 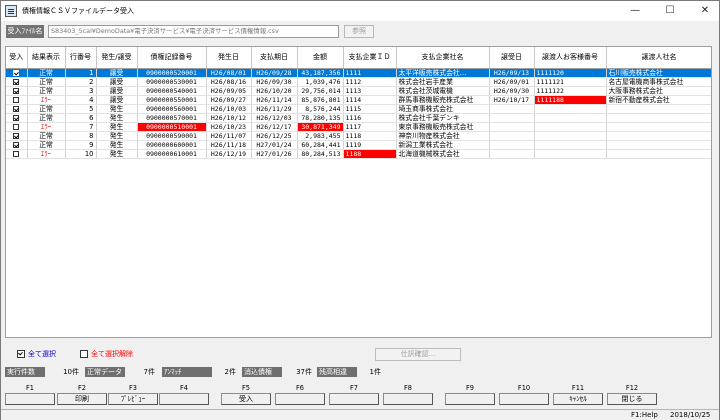 What do you see at coordinates (117, 58) in the screenshot?
I see `column-header: 発生/譲受` at bounding box center [117, 58].